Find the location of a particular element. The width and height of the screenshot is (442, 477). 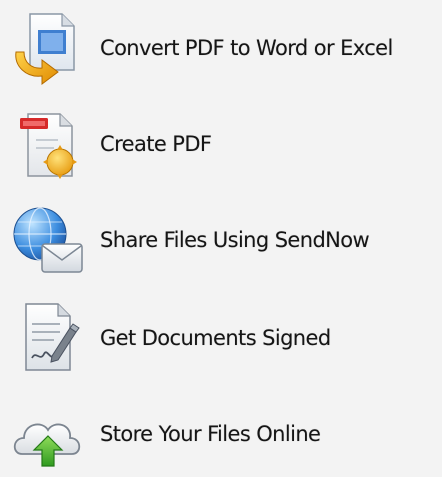

menu-item-label: Convert PDF to Word or Excel is located at coordinates (246, 48).